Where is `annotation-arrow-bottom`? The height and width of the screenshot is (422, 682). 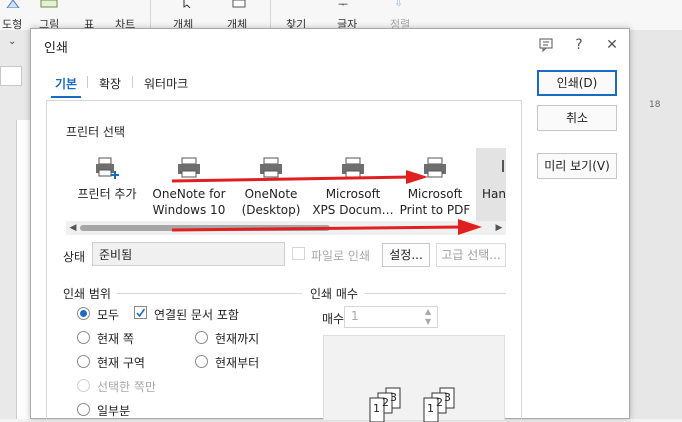 annotation-arrow-bottom is located at coordinates (326, 227).